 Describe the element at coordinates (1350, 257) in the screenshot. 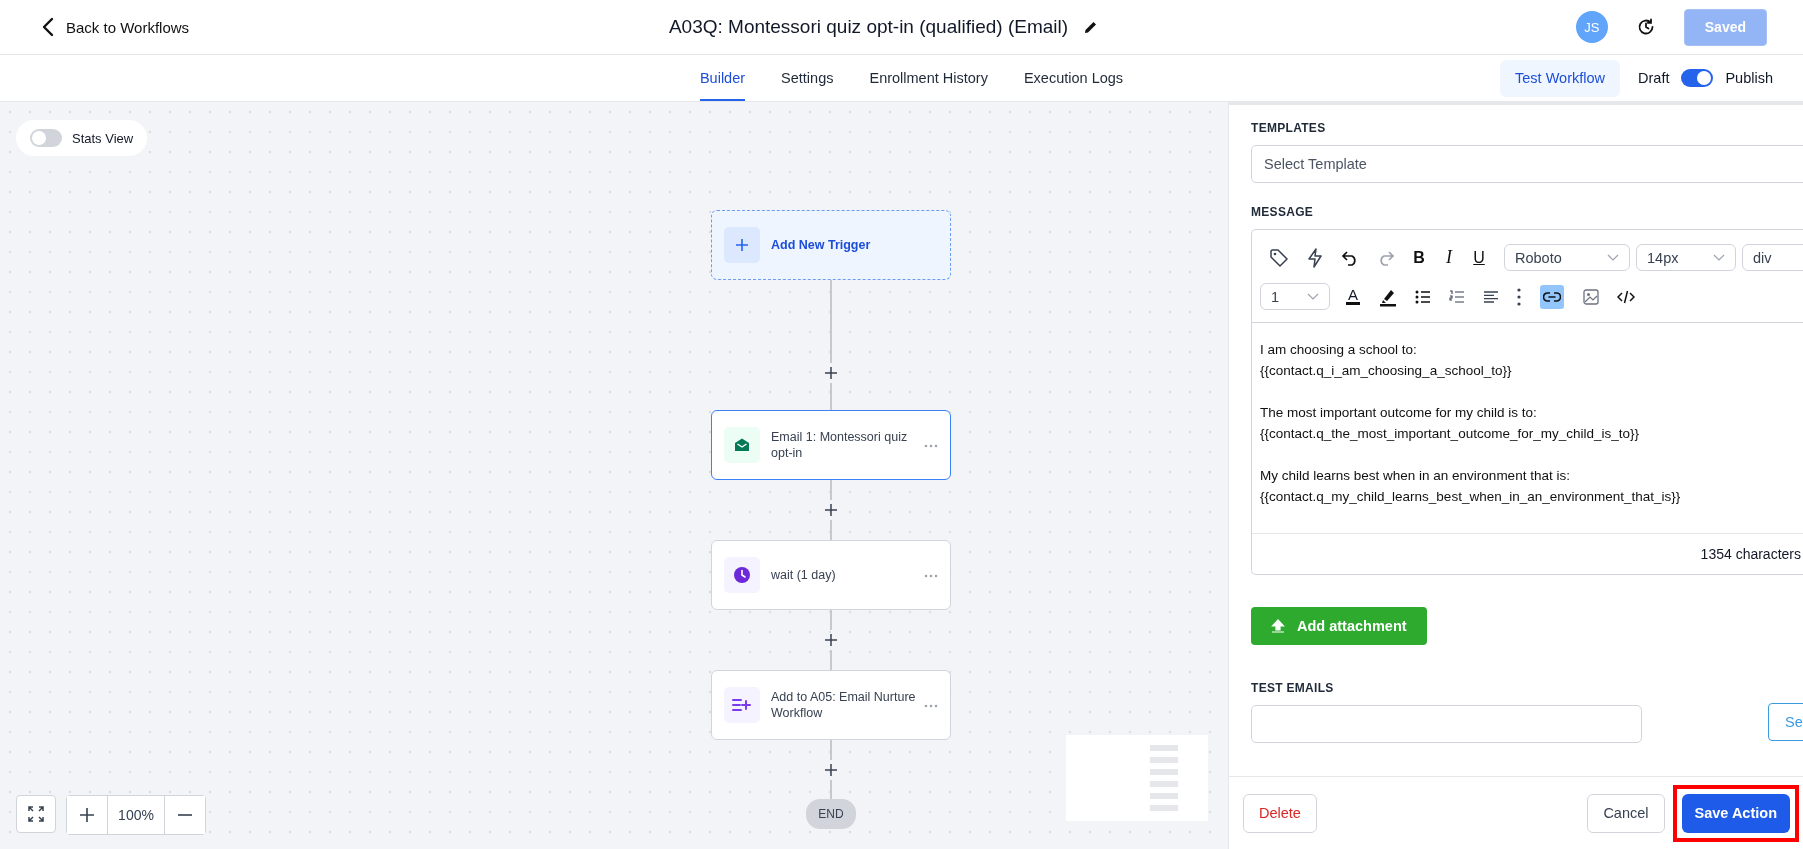

I see `undo-icon` at that location.